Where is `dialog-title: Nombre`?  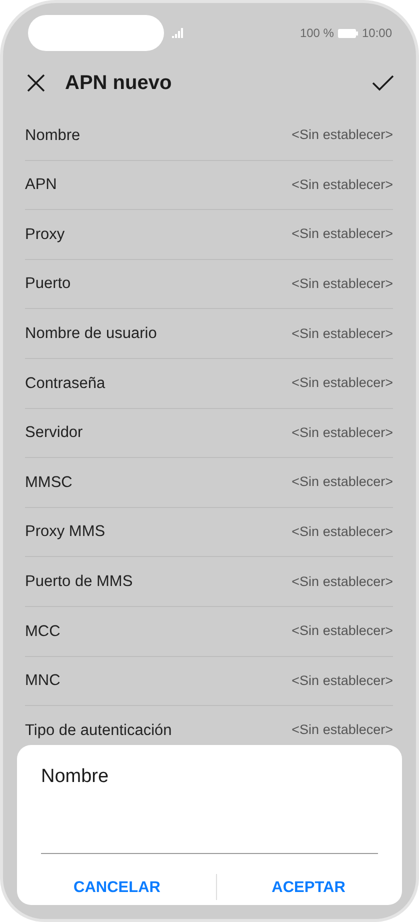
dialog-title: Nombre is located at coordinates (75, 777).